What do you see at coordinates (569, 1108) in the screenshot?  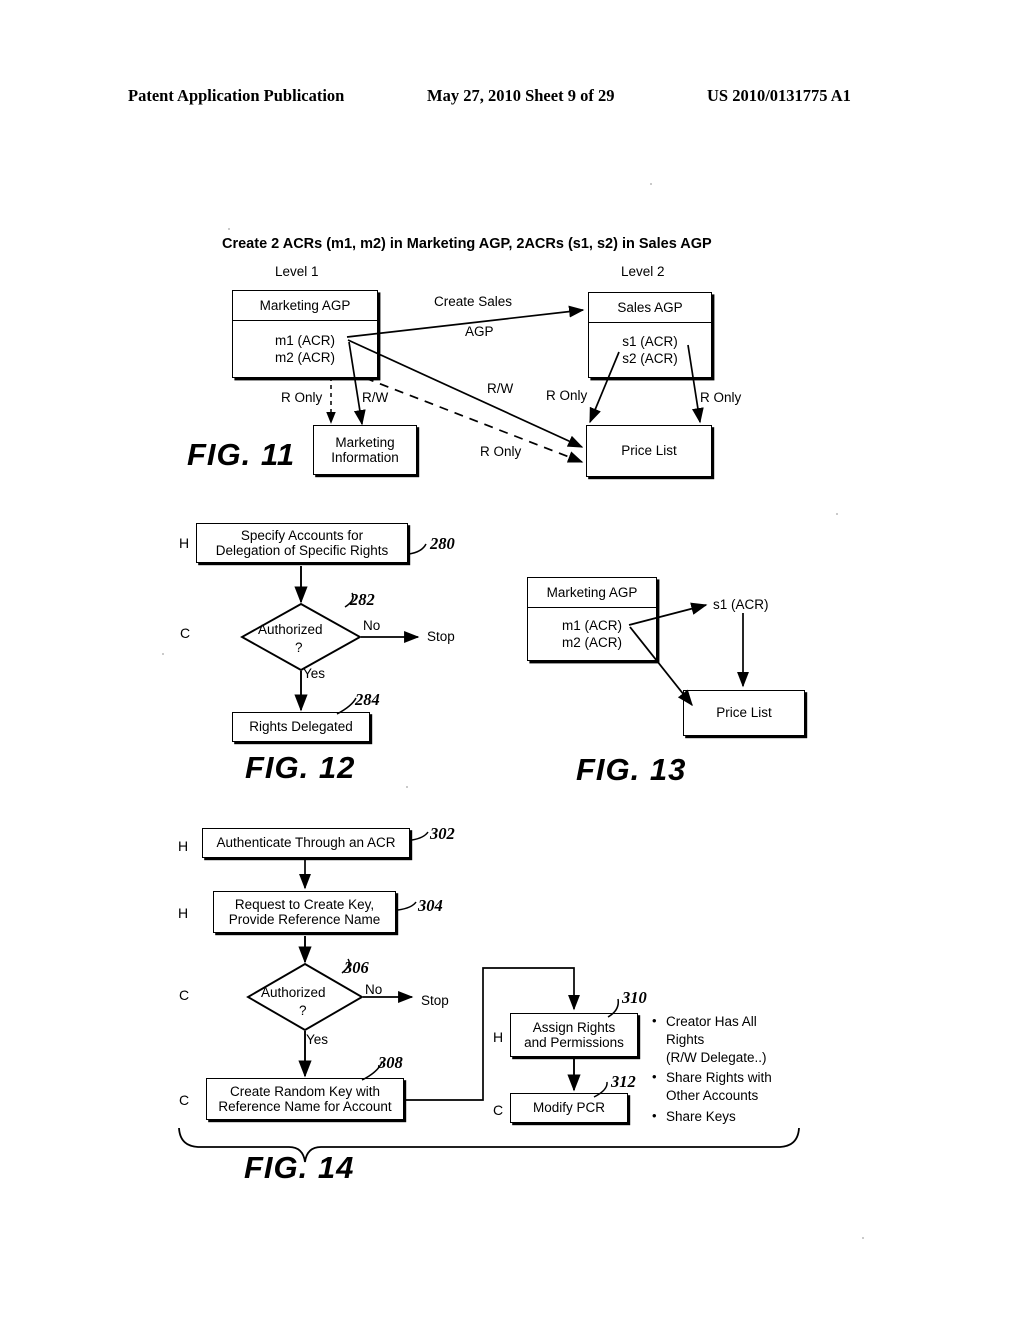 I see `fig14-step-312-box: Modify PCR` at bounding box center [569, 1108].